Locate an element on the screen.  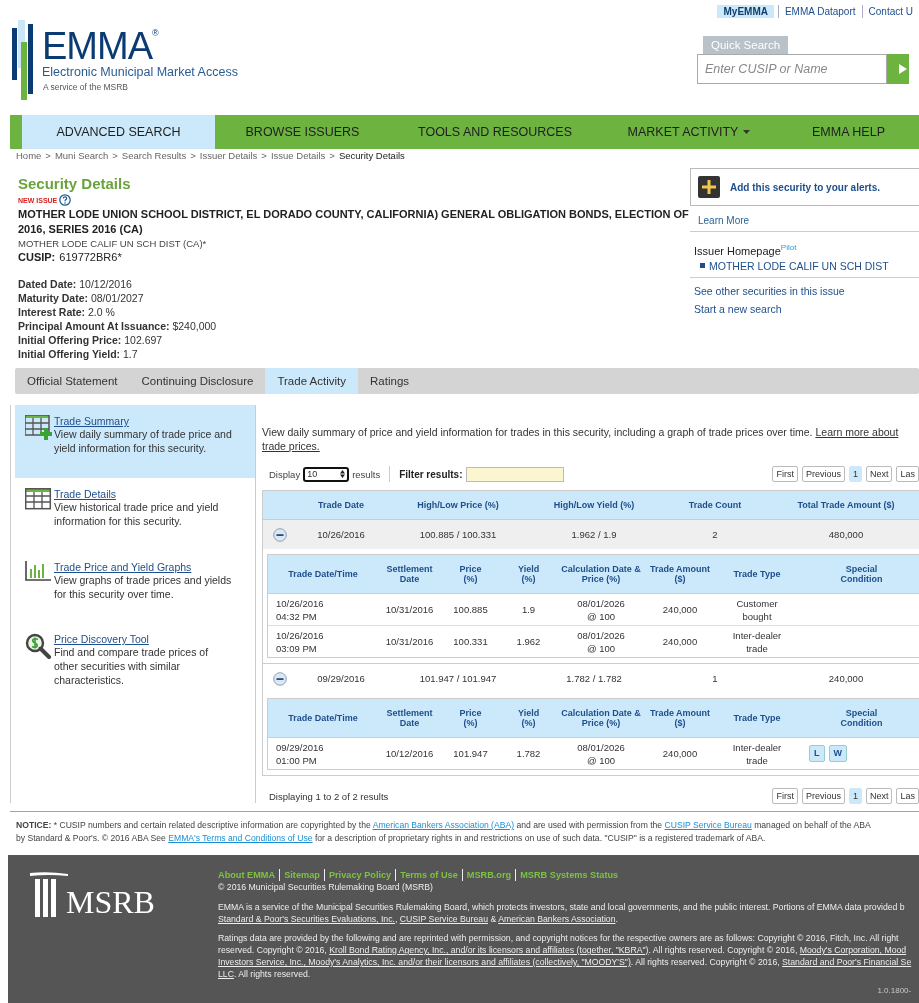
top-link: MyEMMA is located at coordinates (745, 11).